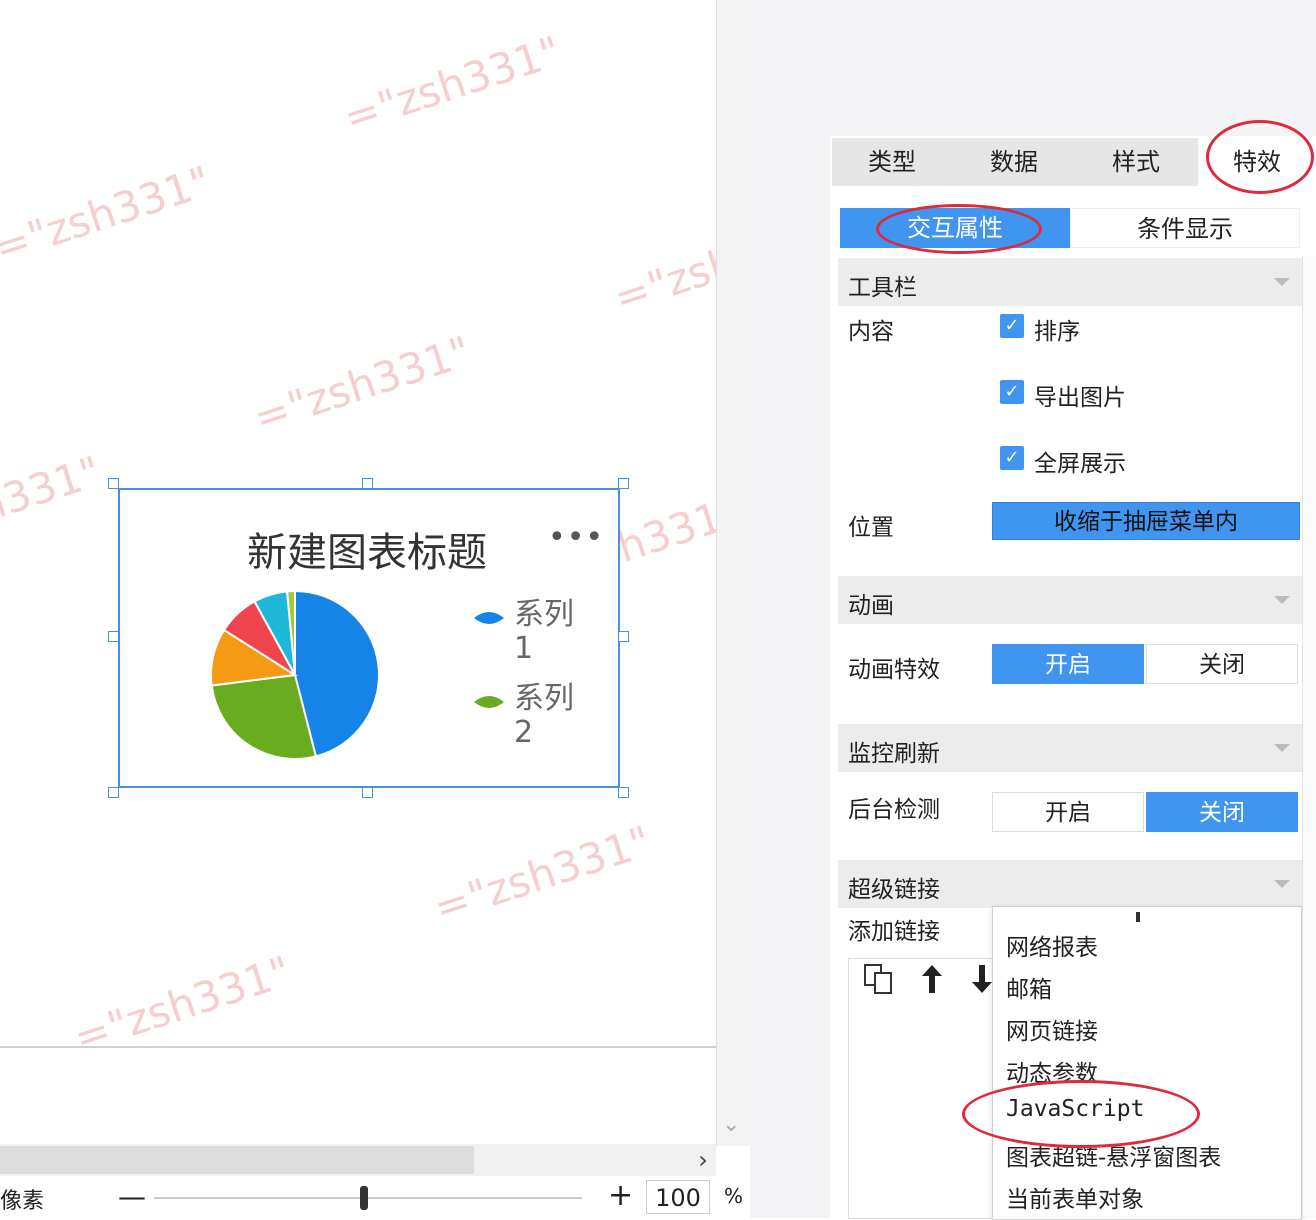 Image resolution: width=1316 pixels, height=1220 pixels. Describe the element at coordinates (1057, 329) in the screenshot. I see `sort-option: 排序` at that location.